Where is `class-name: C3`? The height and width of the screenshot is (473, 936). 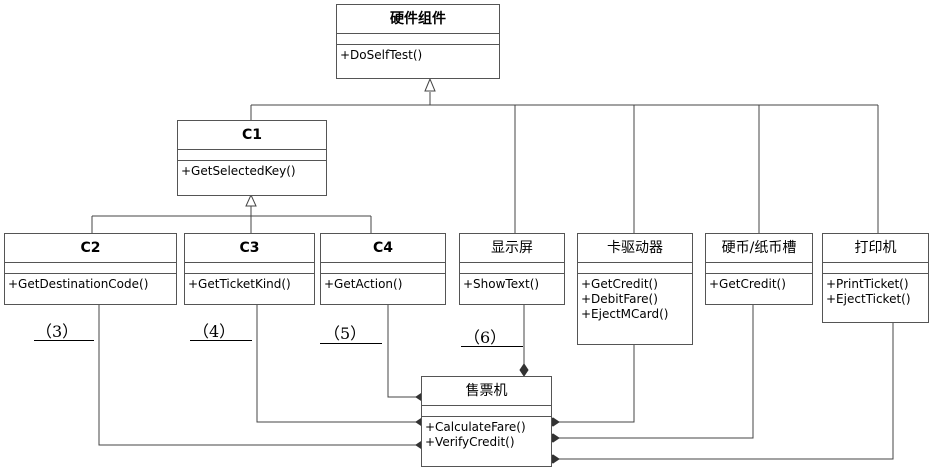 class-name: C3 is located at coordinates (249, 248).